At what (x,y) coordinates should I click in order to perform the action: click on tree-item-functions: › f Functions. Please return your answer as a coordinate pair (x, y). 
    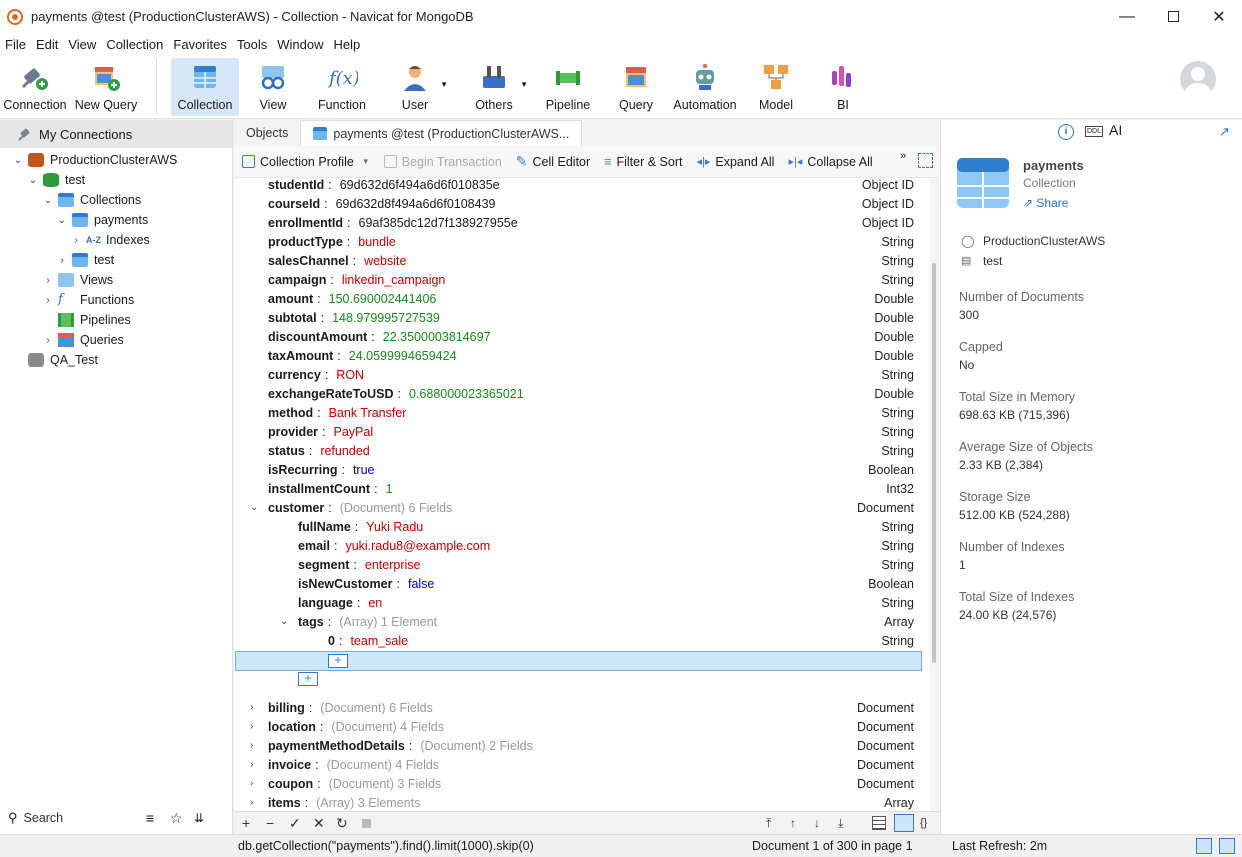
    Looking at the image, I should click on (88, 300).